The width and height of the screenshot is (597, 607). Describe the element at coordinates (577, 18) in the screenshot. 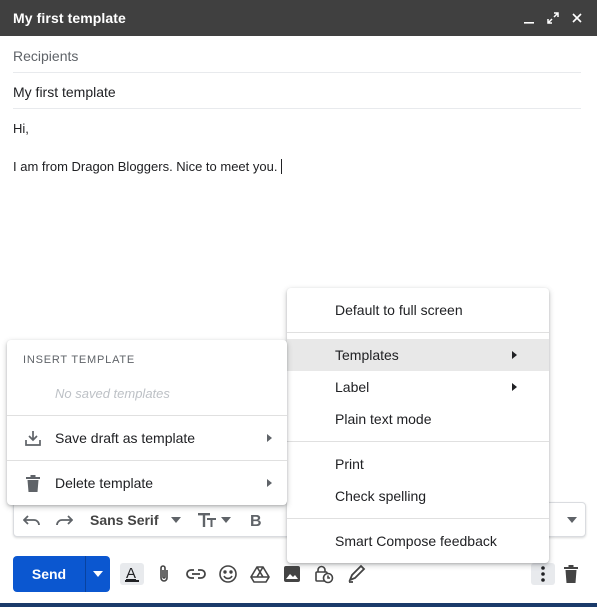

I see `close-icon` at that location.